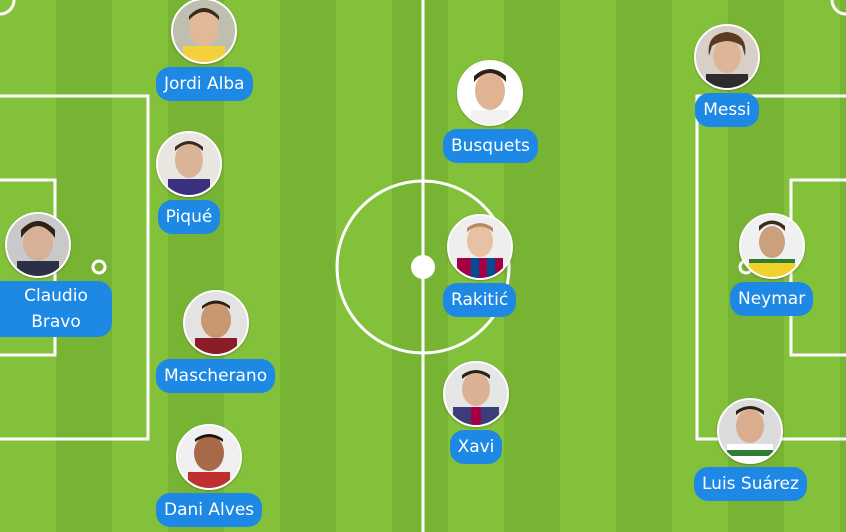 This screenshot has width=846, height=532. I want to click on player-name: Rakitić, so click(480, 300).